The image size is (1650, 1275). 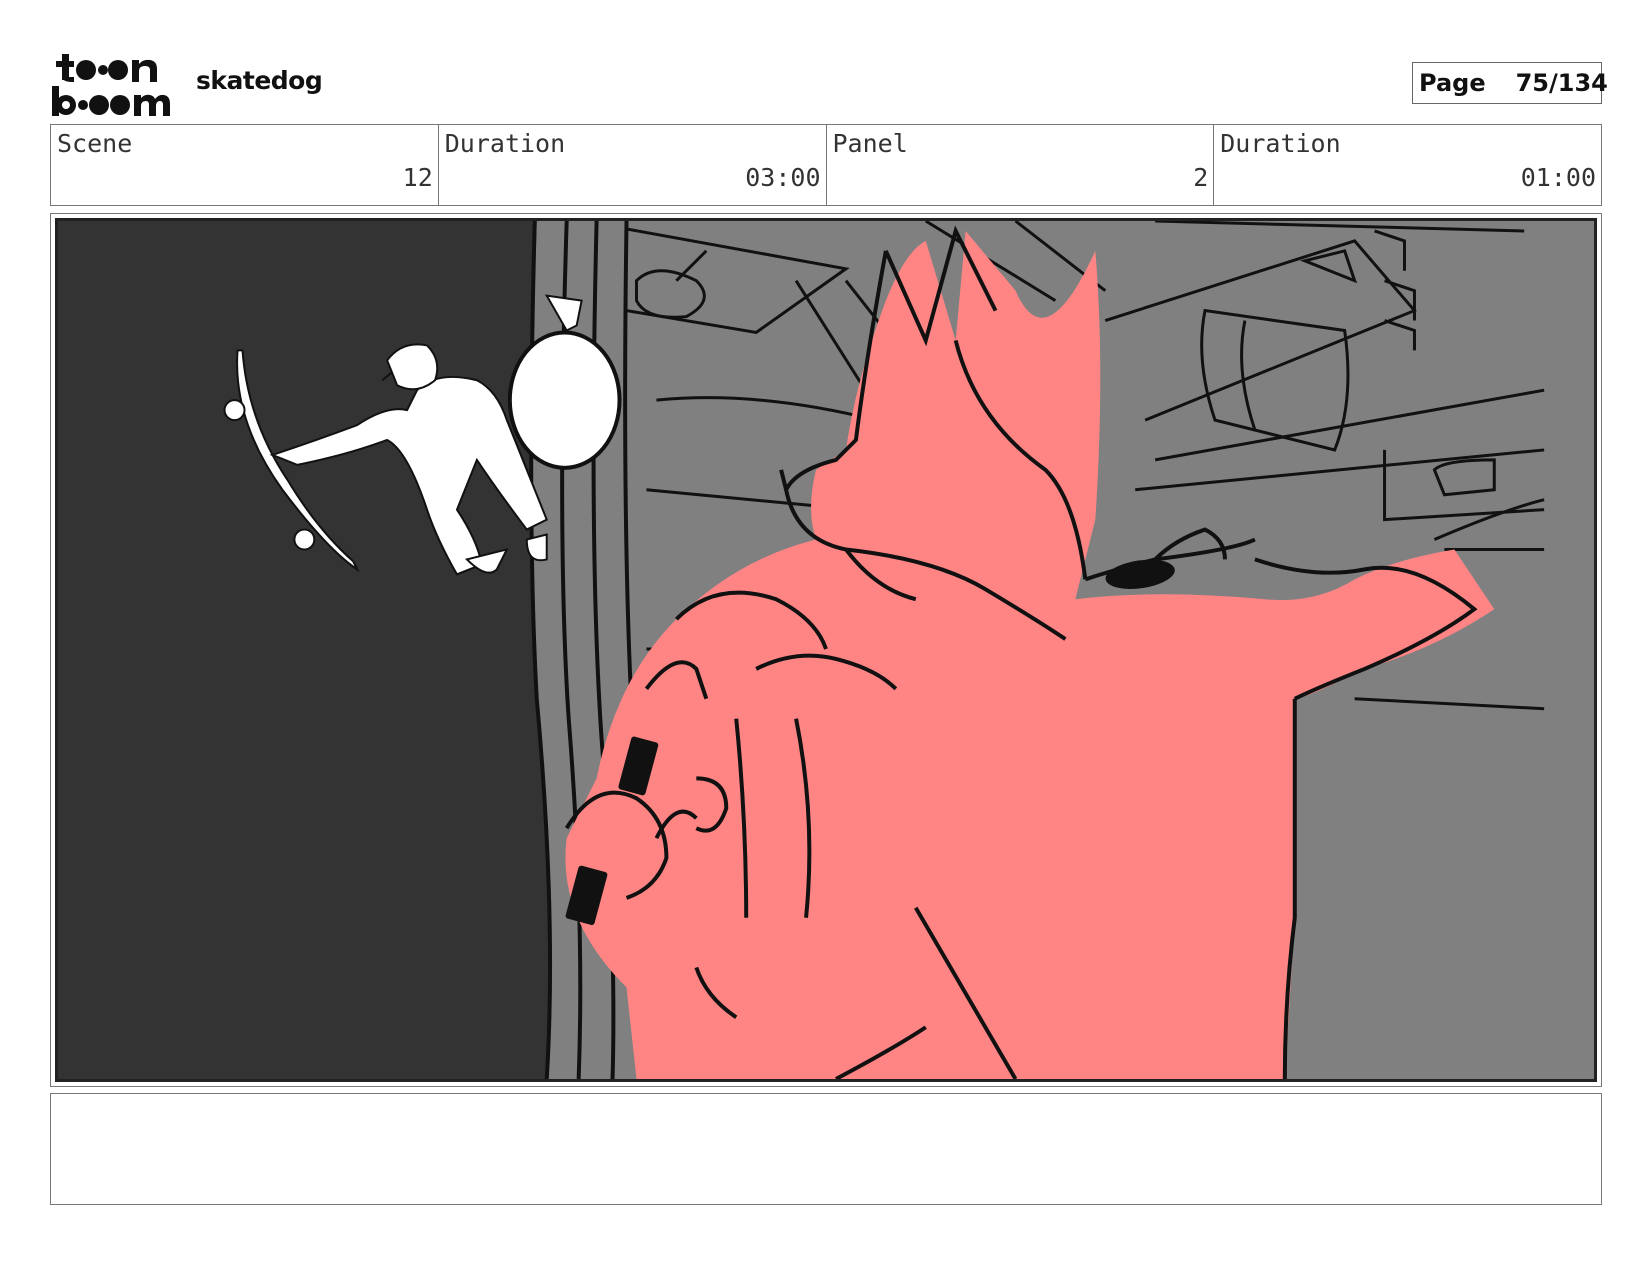 What do you see at coordinates (1452, 83) in the screenshot?
I see `page-label: Page` at bounding box center [1452, 83].